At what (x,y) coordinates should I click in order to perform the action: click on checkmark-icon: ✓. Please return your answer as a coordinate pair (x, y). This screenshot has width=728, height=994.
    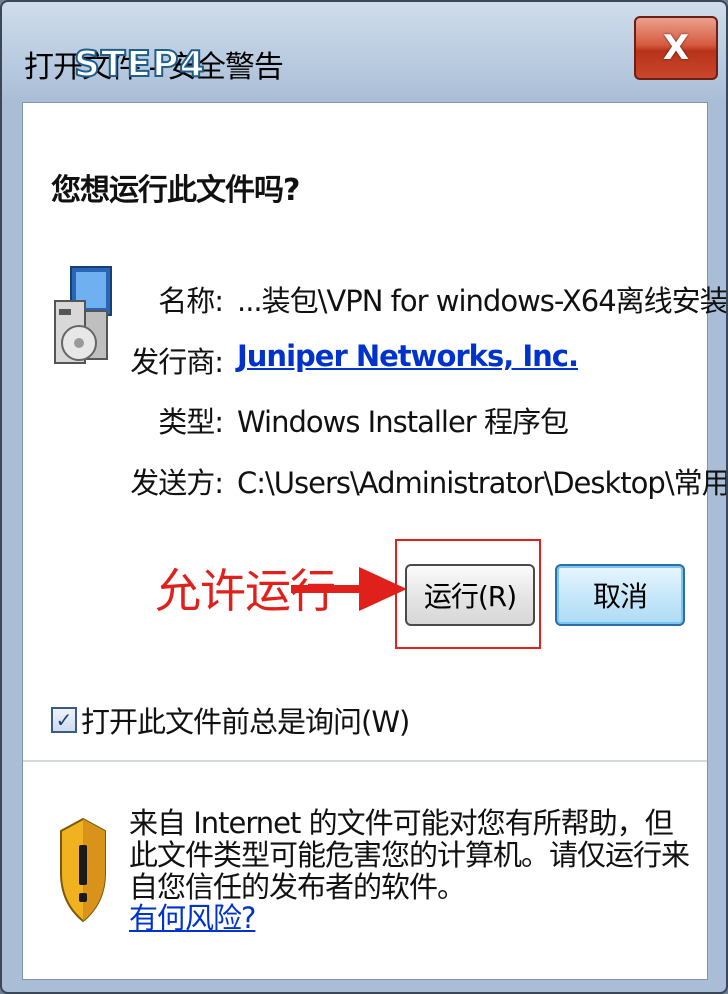
    Looking at the image, I should click on (64, 720).